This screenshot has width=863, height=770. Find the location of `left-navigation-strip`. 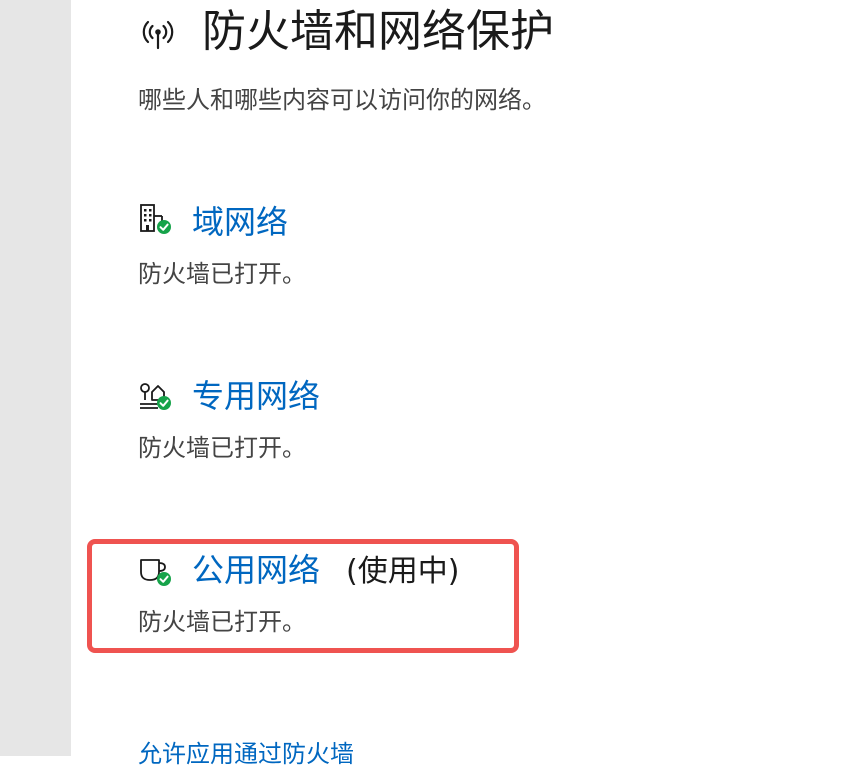

left-navigation-strip is located at coordinates (35, 378).